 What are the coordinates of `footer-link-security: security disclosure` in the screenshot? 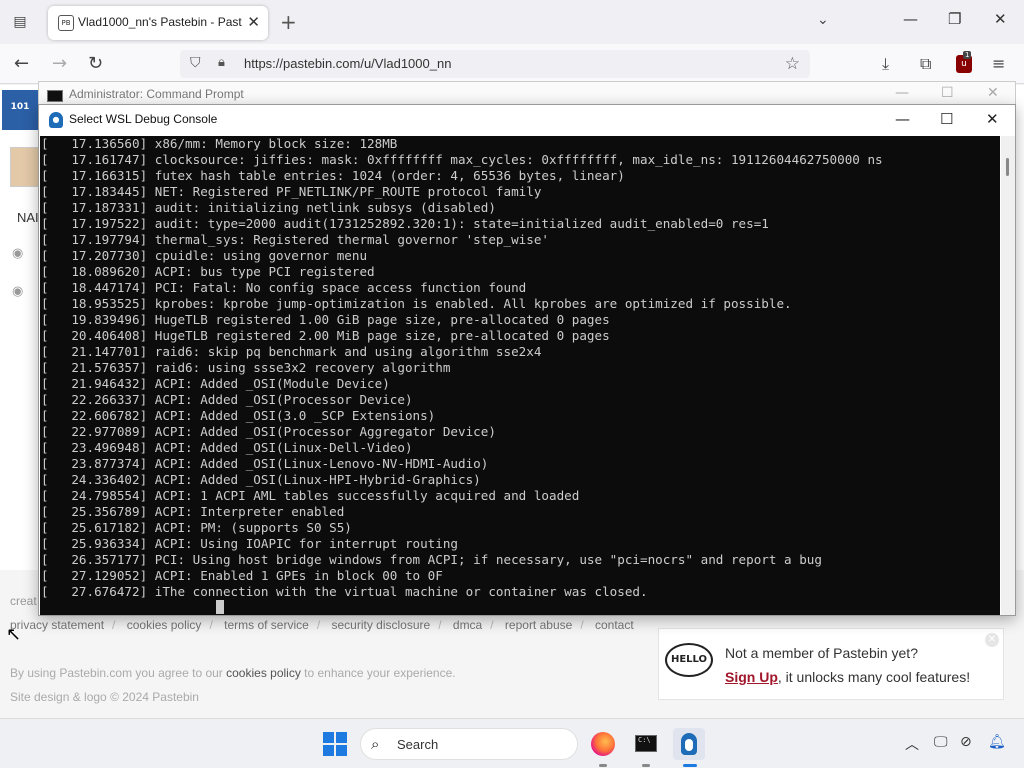 It's located at (381, 625).